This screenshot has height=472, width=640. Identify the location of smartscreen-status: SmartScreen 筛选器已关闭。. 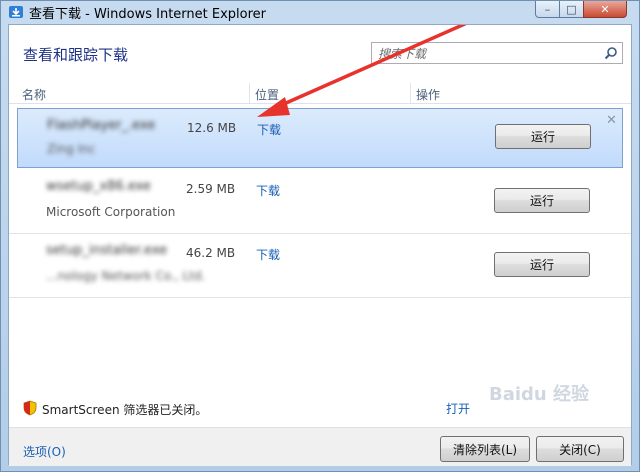
(125, 410).